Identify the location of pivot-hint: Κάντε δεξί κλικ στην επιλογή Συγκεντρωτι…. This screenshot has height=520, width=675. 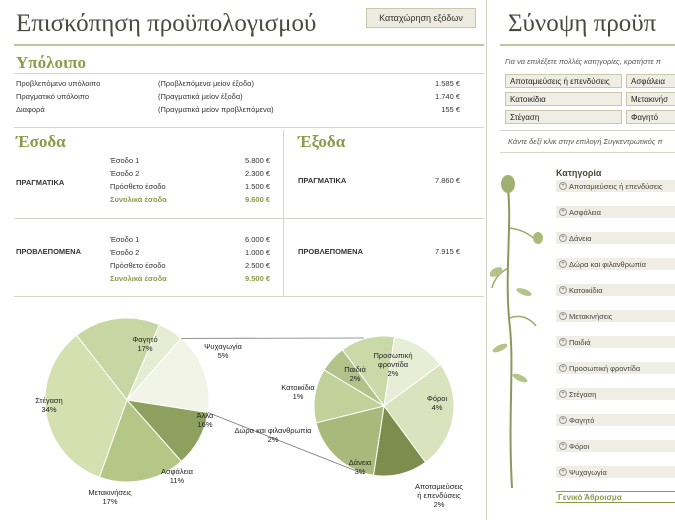
(585, 141).